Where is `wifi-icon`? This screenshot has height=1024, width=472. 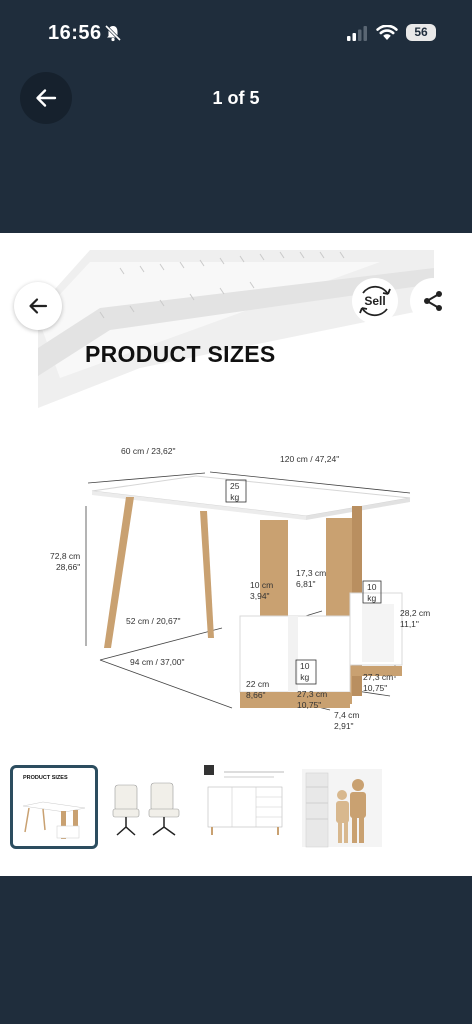
wifi-icon is located at coordinates (387, 32).